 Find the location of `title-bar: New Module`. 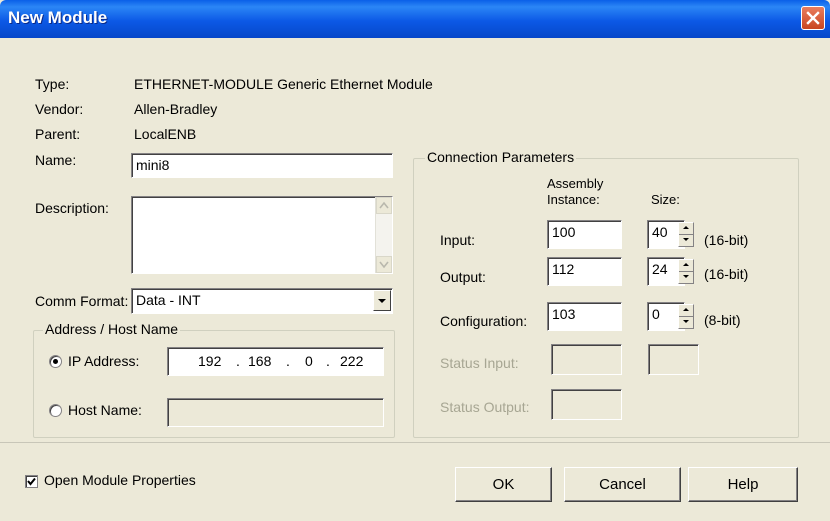

title-bar: New Module is located at coordinates (415, 19).